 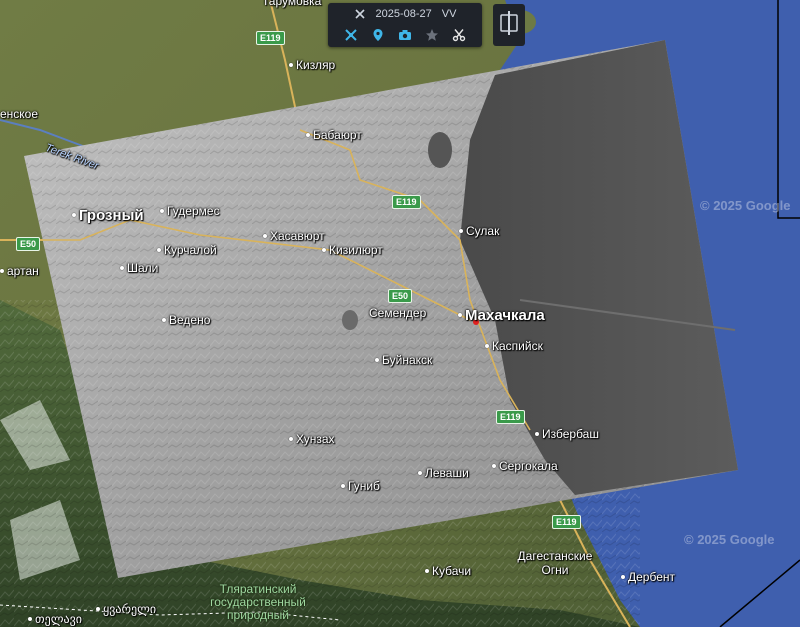 I want to click on reservoir, so click(x=350, y=320).